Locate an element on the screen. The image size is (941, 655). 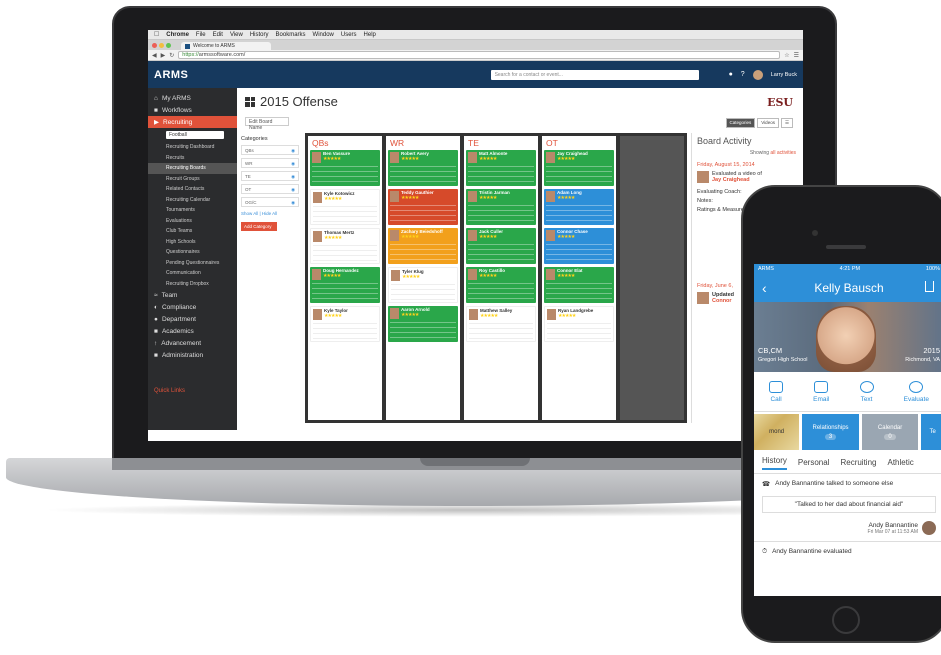
sidebar-sub-item: Recruiting Calendar is located at coordinates (192, 200).